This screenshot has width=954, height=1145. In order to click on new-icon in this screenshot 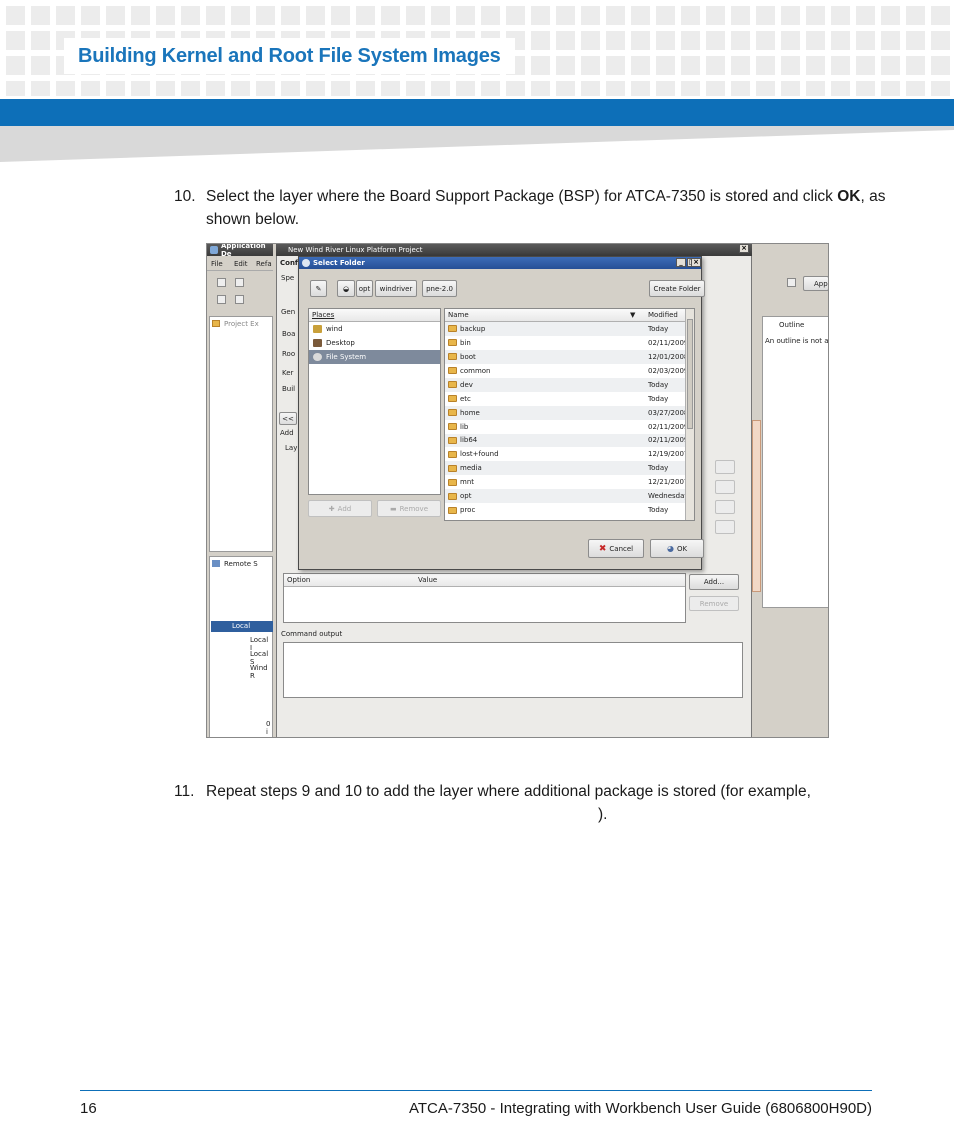, I will do `click(221, 282)`.